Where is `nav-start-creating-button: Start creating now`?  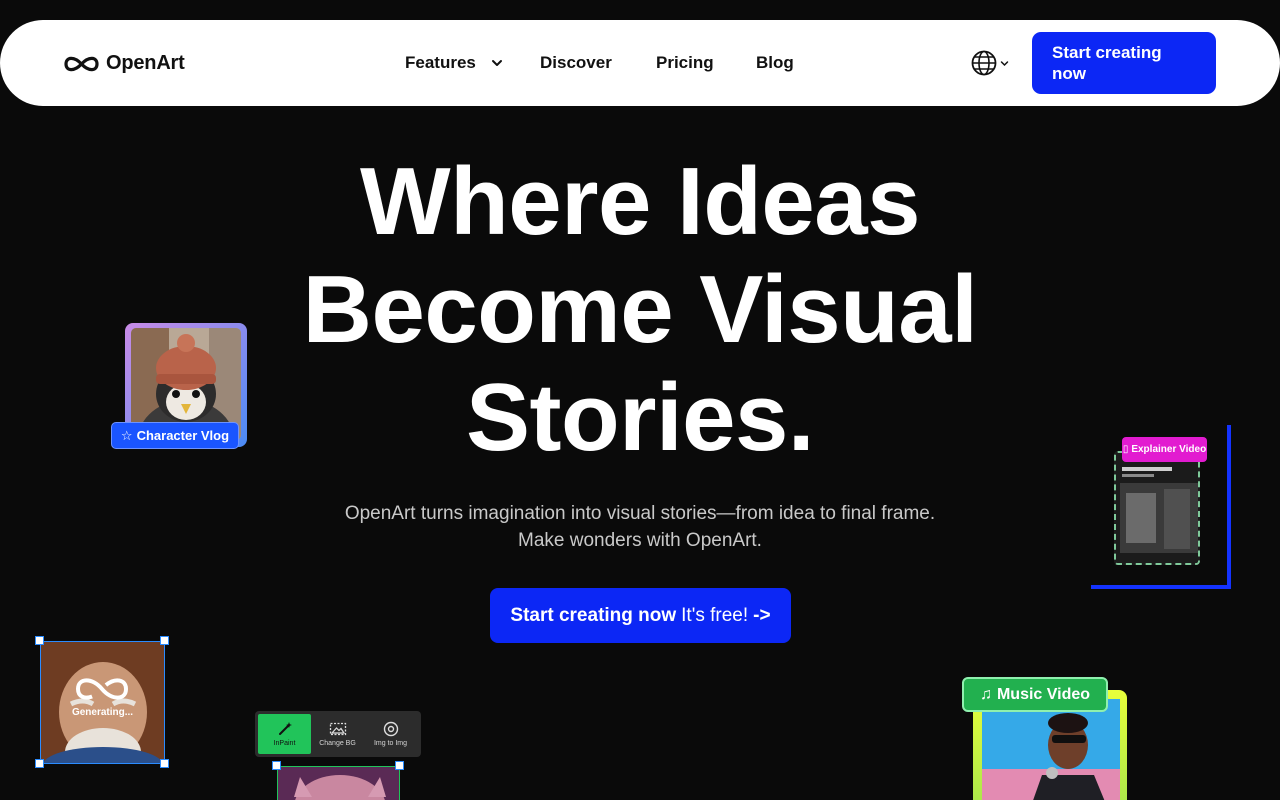
nav-start-creating-button: Start creating now is located at coordinates (1124, 63).